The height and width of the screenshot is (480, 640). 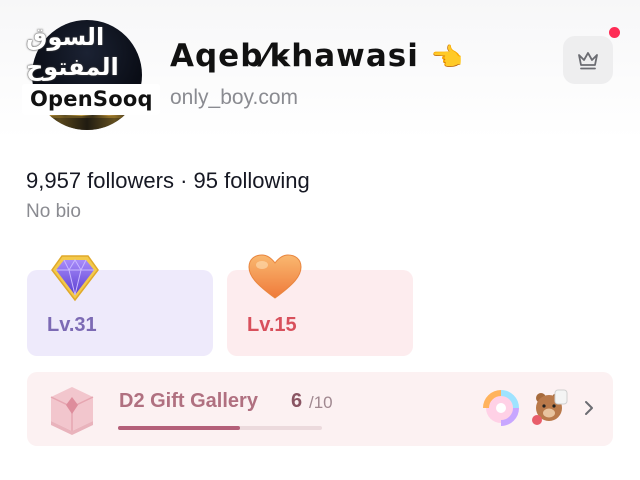 I want to click on bear-gift-icon, so click(x=550, y=407).